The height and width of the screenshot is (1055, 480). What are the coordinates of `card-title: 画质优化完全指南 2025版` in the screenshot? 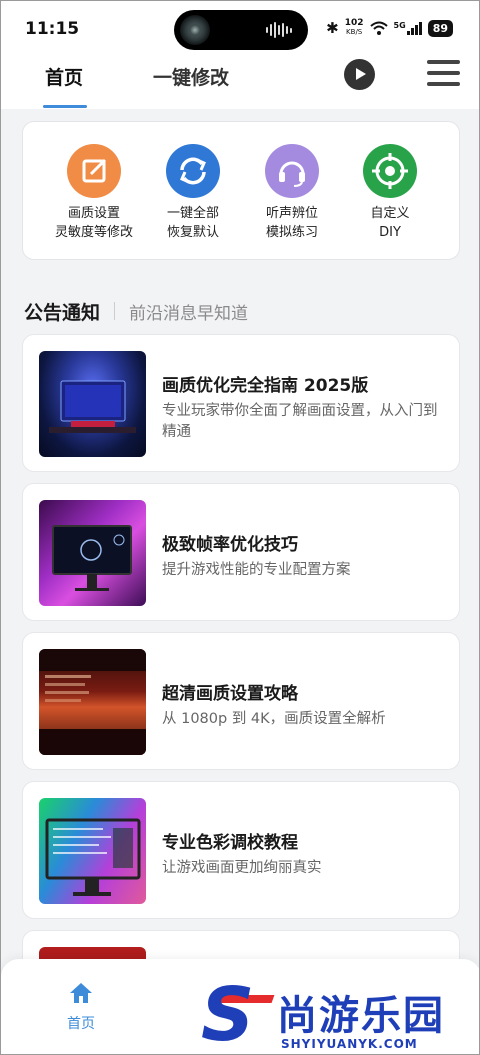 It's located at (265, 386).